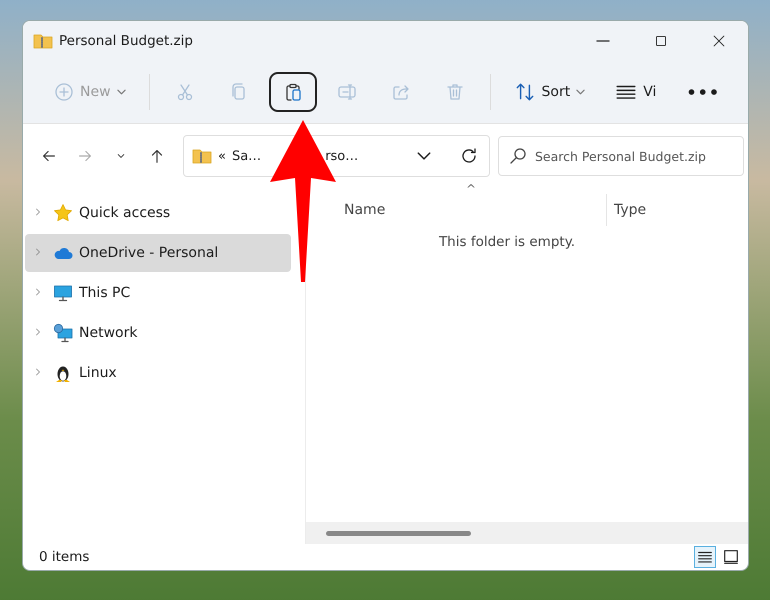  Describe the element at coordinates (158, 333) in the screenshot. I see `navigation-item: Network` at that location.